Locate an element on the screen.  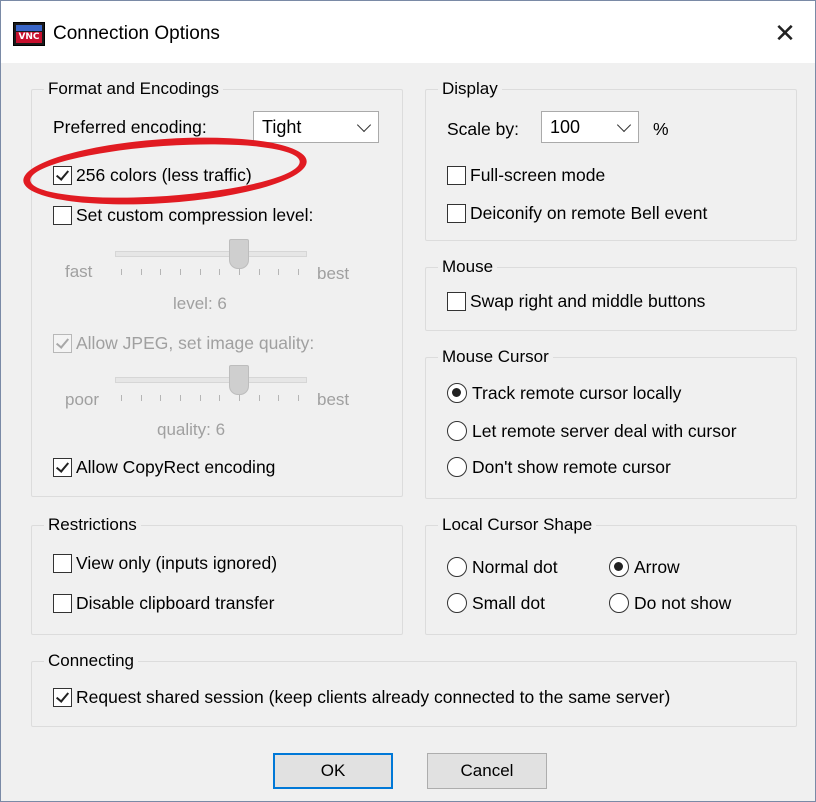
view-only-checkbox: View only (inputs ignored) is located at coordinates (165, 563).